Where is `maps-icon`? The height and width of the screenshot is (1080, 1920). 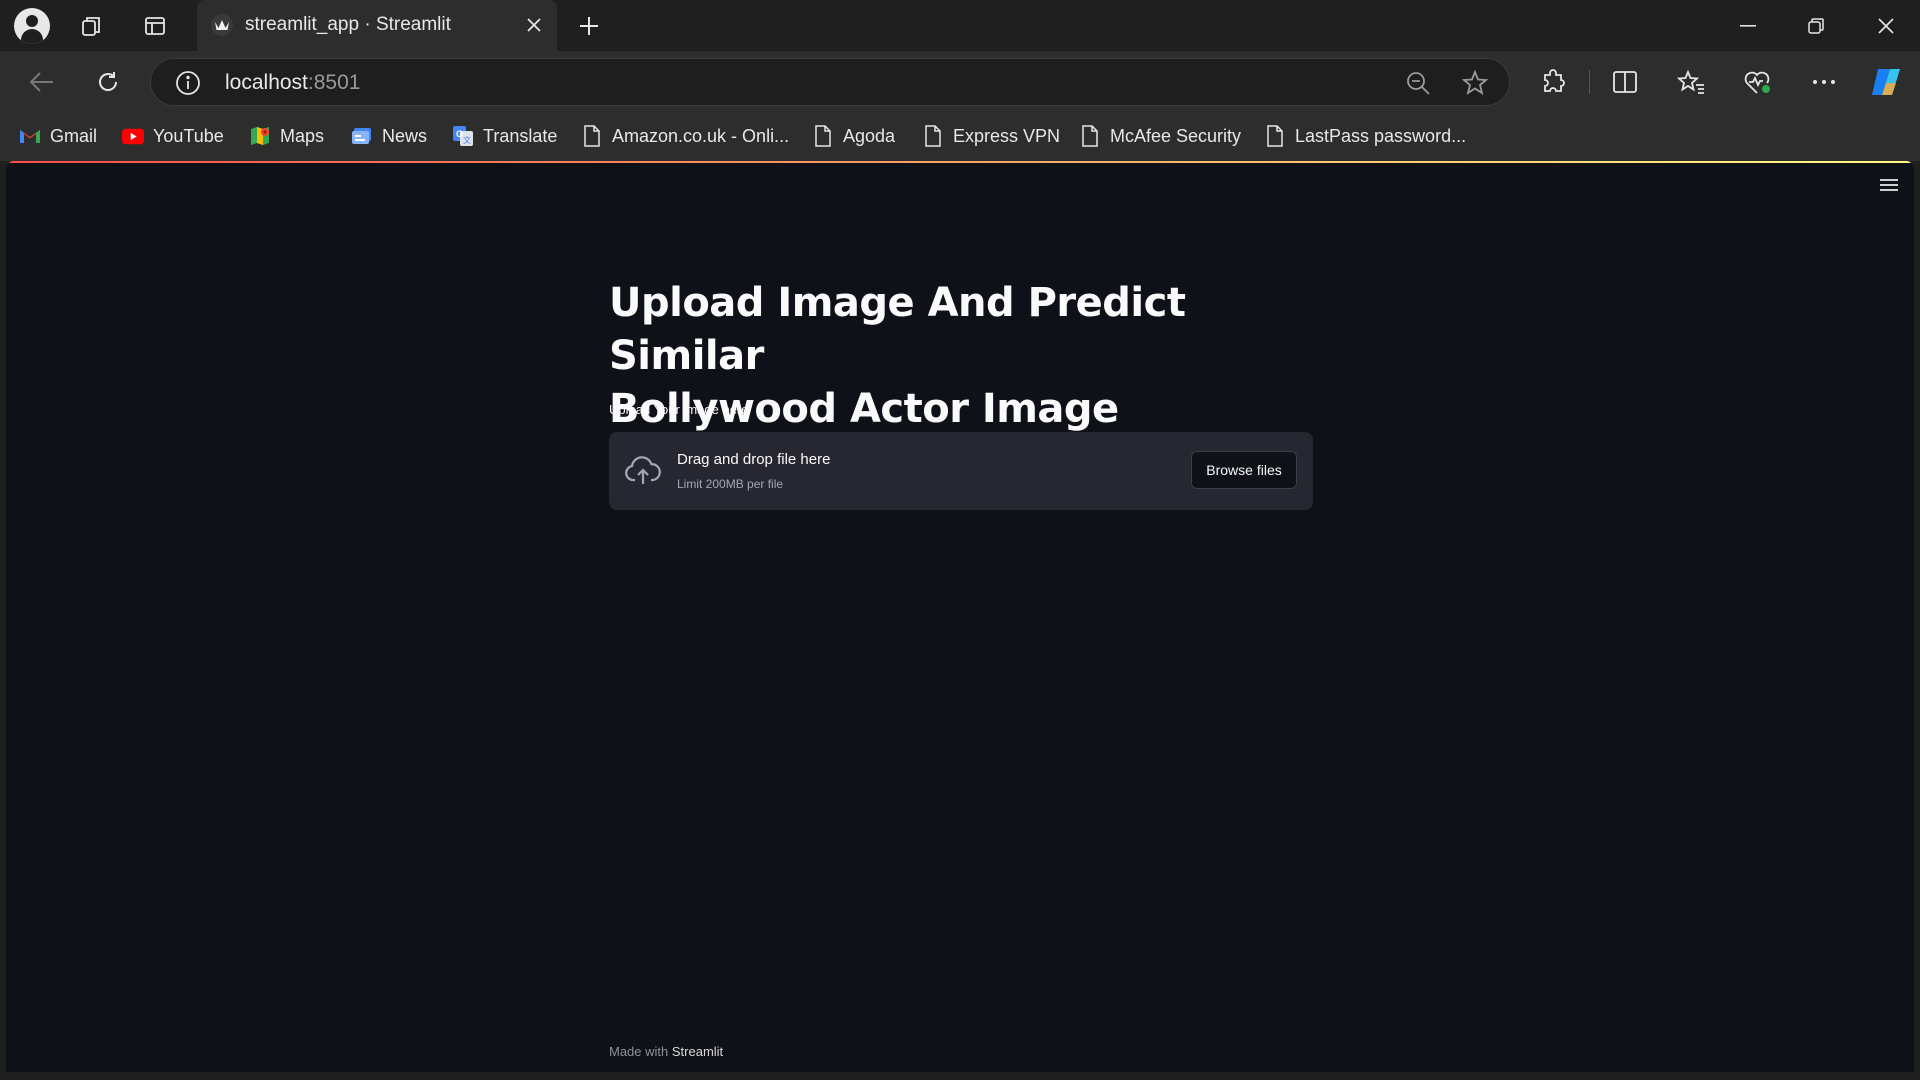 maps-icon is located at coordinates (260, 136).